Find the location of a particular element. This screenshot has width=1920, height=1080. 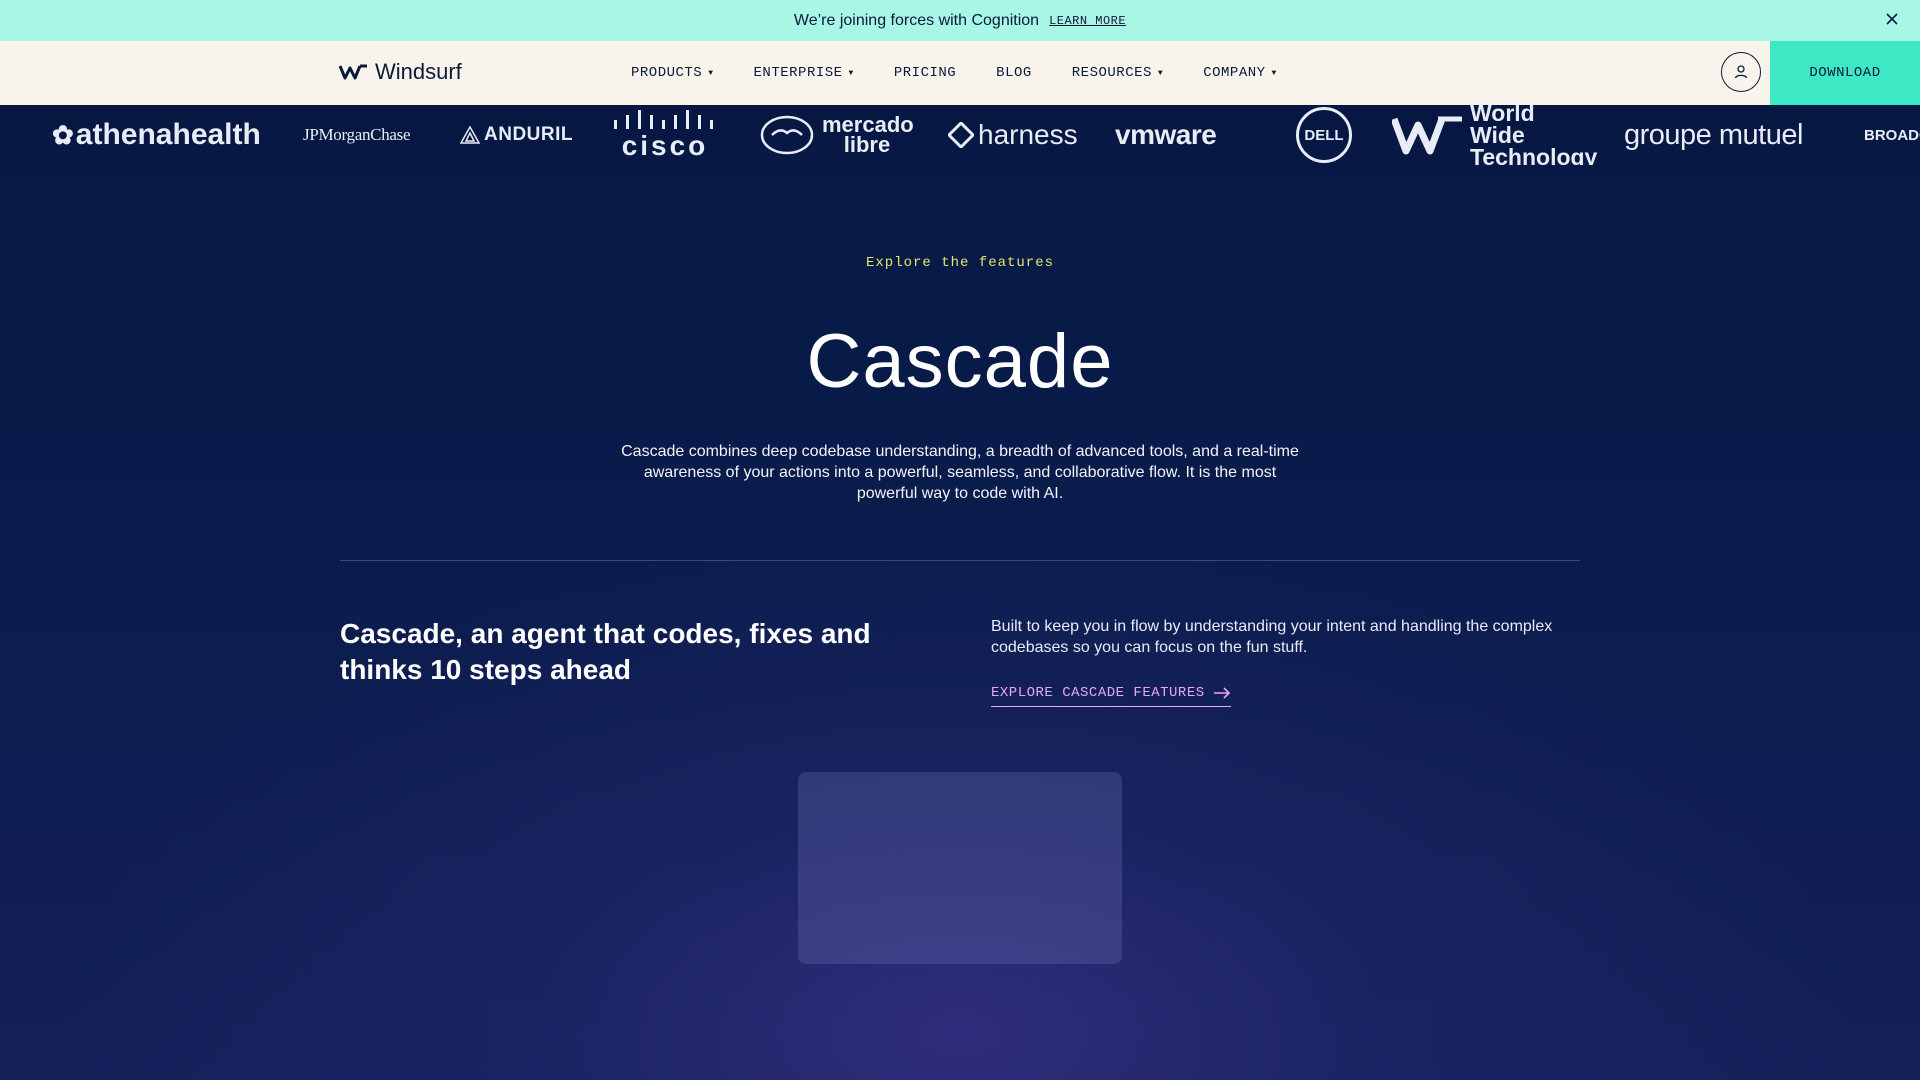

cisco-logo: CISCO is located at coordinates (665, 135).